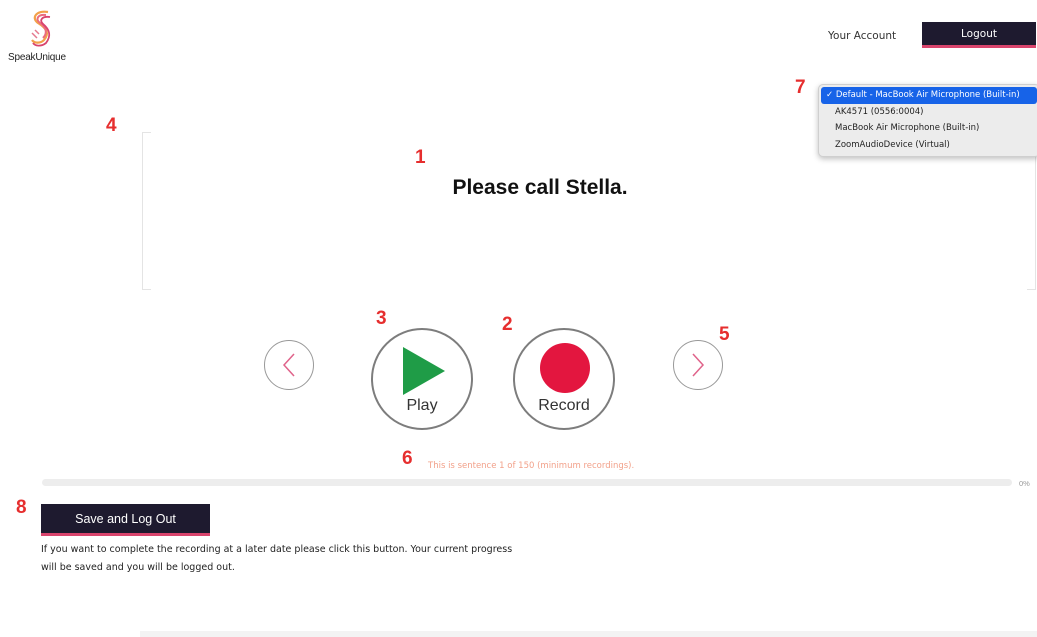 Image resolution: width=1037 pixels, height=637 pixels. What do you see at coordinates (146, 211) in the screenshot?
I see `sentence-panel-left-edge` at bounding box center [146, 211].